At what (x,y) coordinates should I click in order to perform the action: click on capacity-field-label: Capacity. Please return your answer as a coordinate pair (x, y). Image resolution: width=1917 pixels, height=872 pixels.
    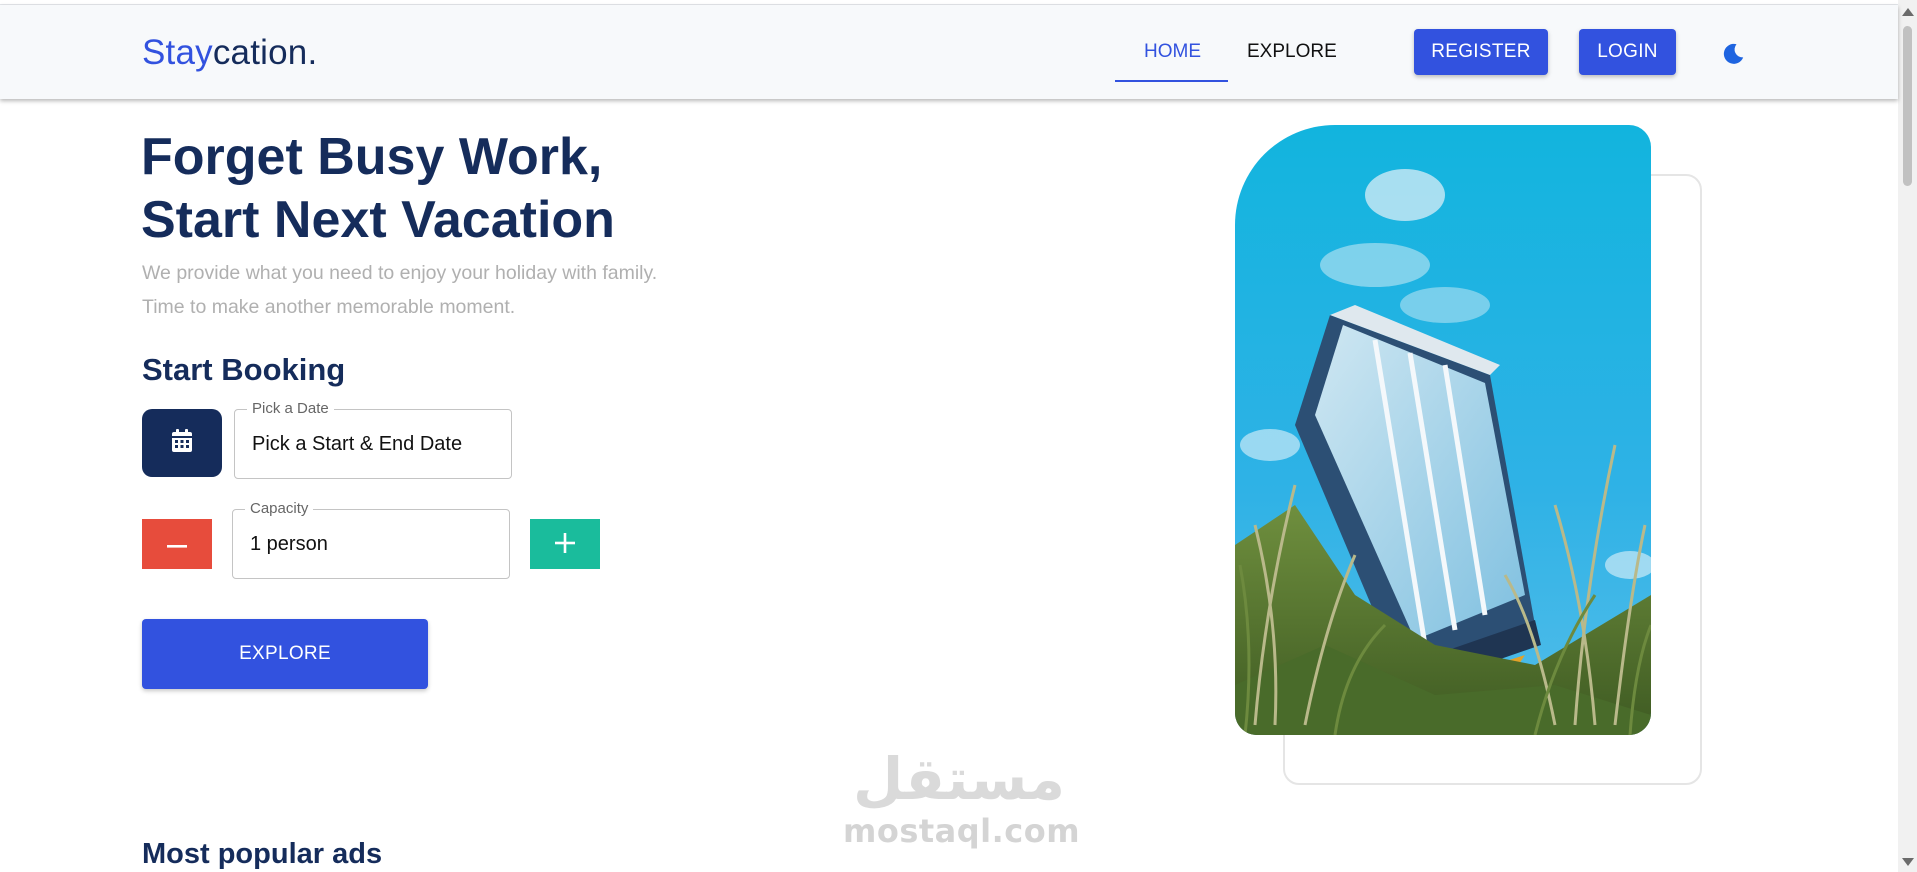
    Looking at the image, I should click on (279, 509).